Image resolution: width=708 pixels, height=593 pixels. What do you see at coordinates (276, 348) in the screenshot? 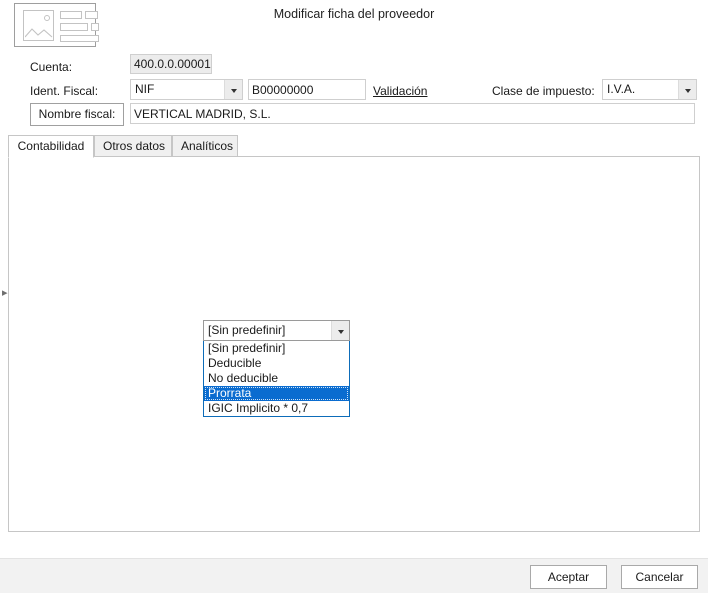
I see `dropdown-option-0: [Sin predefinir]` at bounding box center [276, 348].